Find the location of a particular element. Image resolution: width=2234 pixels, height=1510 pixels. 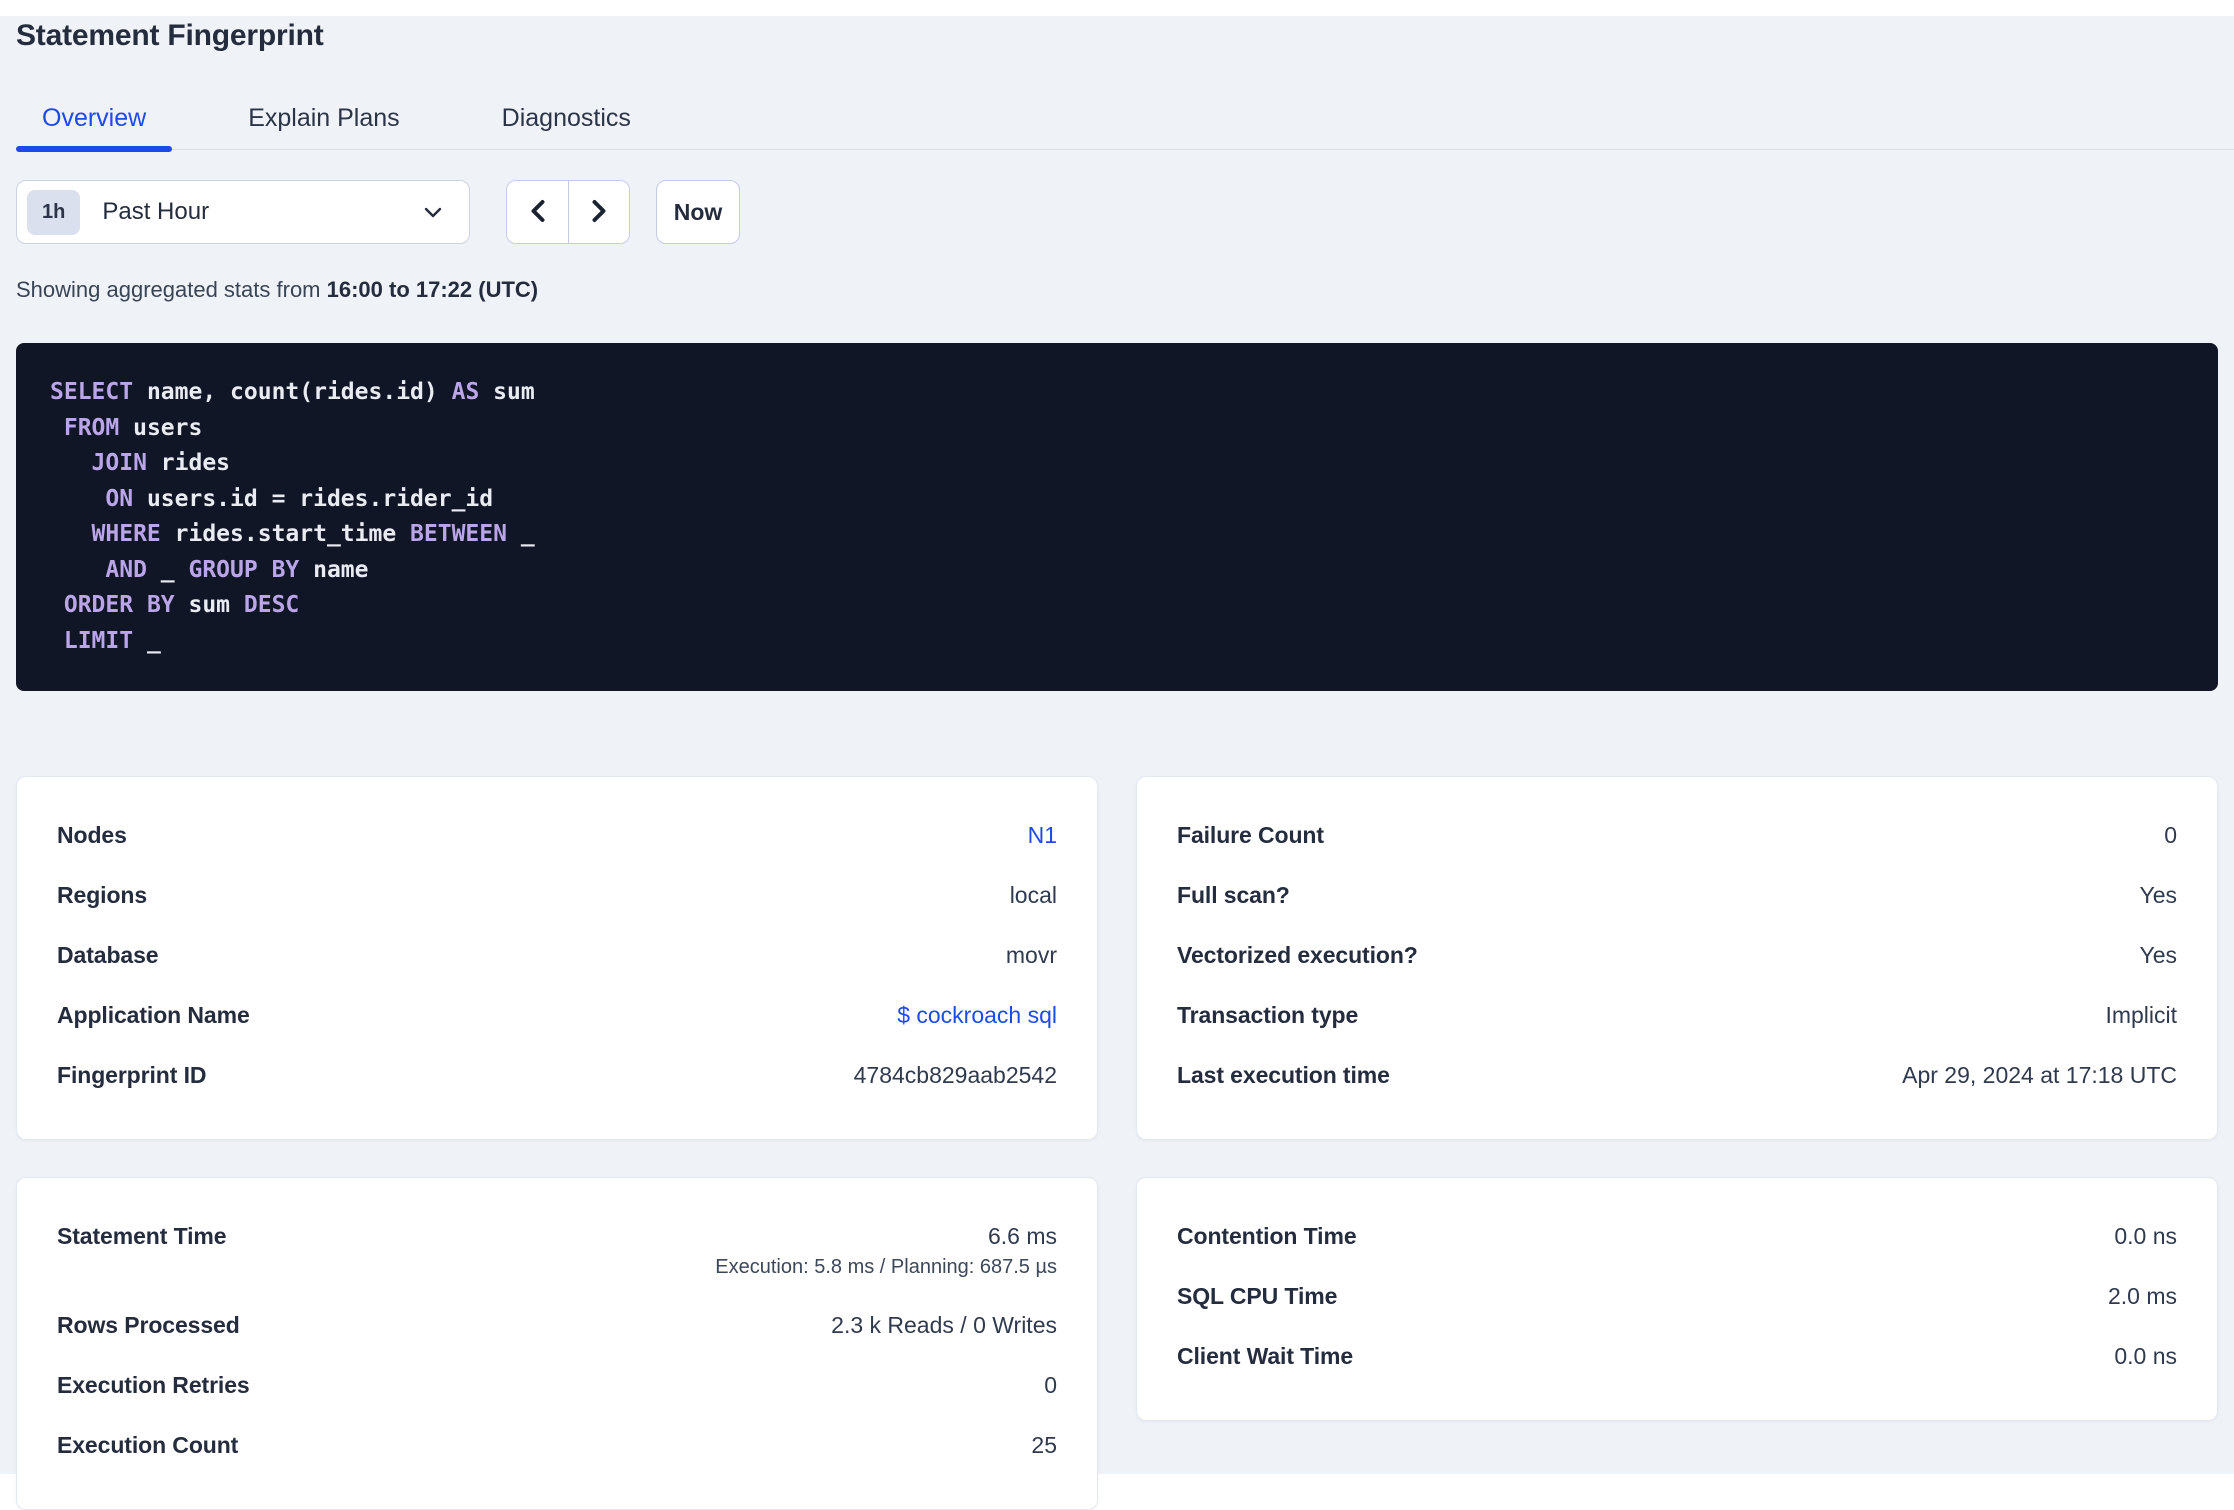

sql-line: JOIN rides is located at coordinates (161, 463).